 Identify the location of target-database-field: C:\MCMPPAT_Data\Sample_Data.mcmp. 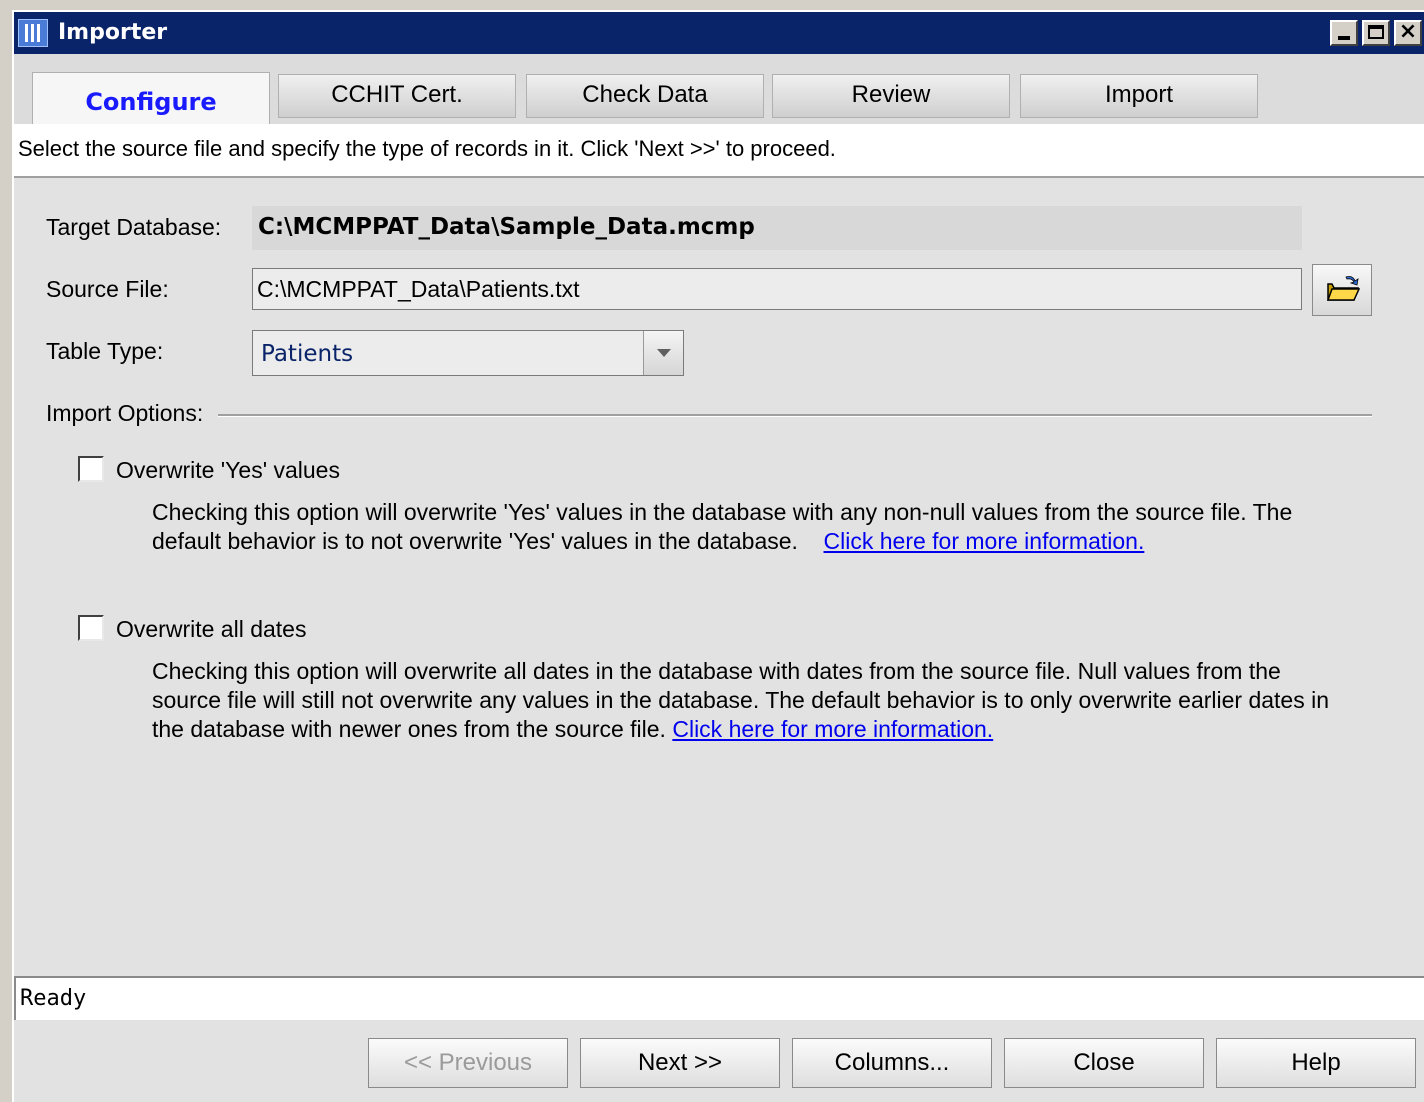
(777, 228).